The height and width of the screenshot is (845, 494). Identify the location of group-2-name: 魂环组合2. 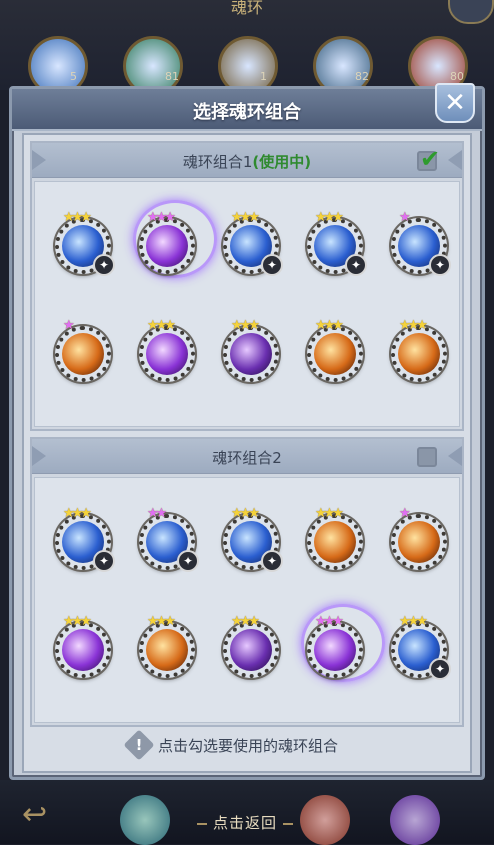
(247, 458).